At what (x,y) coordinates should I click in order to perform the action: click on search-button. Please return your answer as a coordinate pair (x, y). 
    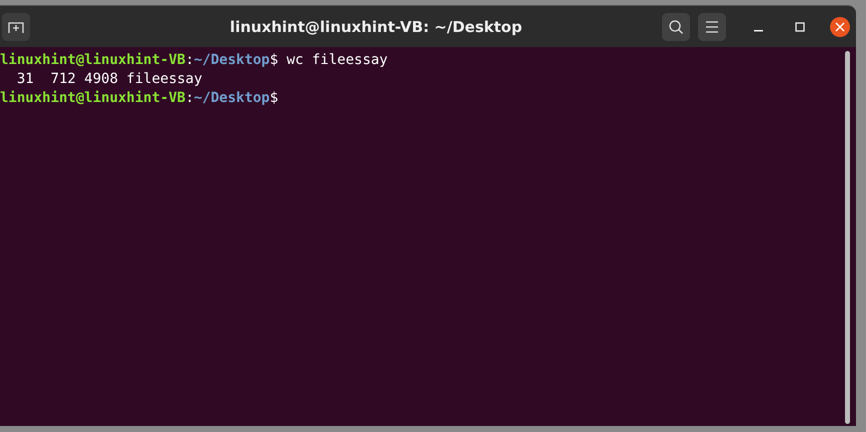
    Looking at the image, I should click on (676, 26).